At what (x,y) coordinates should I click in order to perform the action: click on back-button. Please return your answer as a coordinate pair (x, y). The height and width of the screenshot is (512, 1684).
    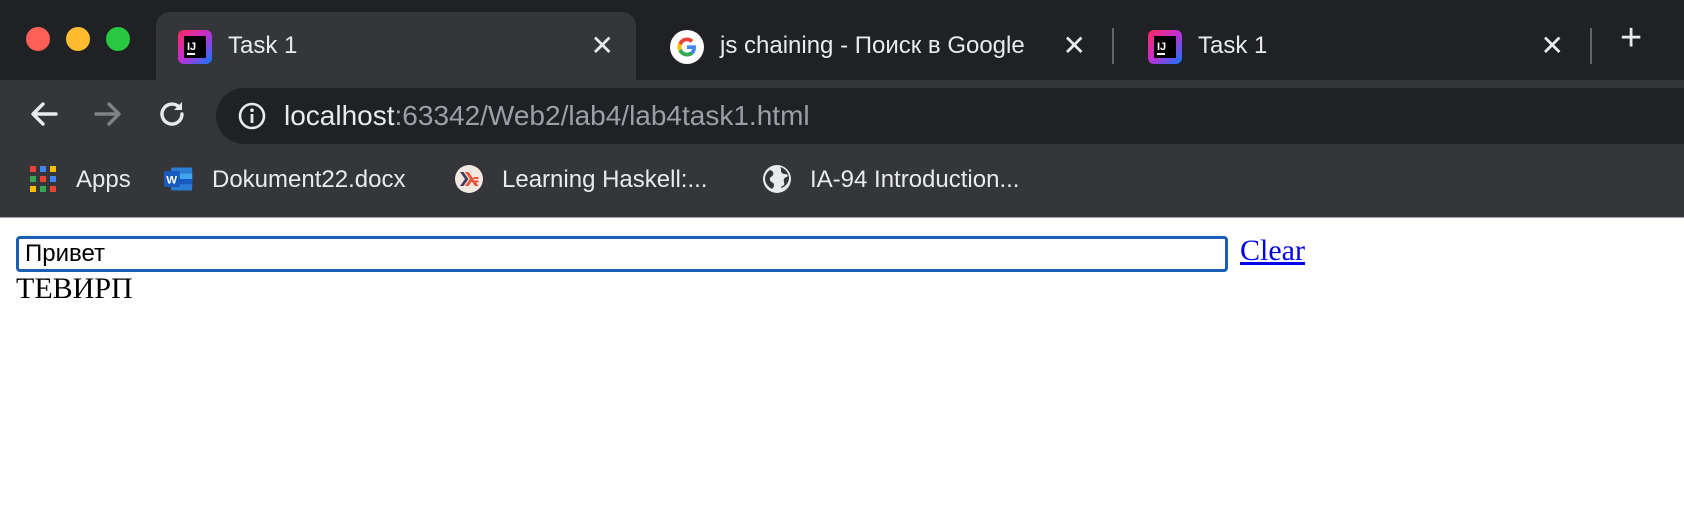
    Looking at the image, I should click on (44, 114).